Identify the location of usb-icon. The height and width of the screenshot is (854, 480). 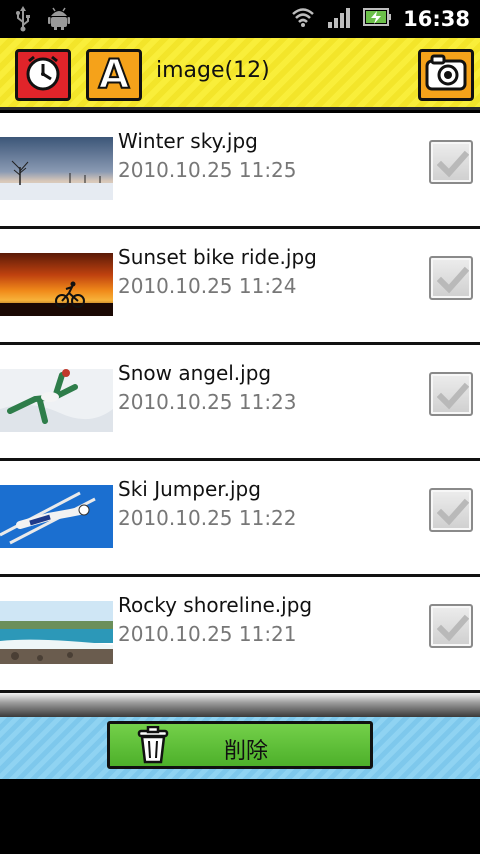
(23, 21).